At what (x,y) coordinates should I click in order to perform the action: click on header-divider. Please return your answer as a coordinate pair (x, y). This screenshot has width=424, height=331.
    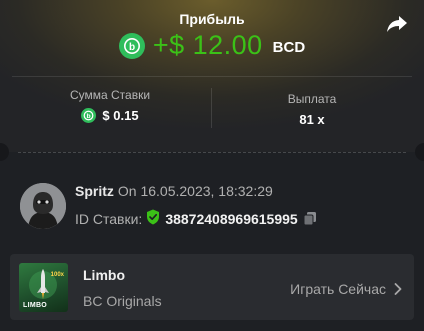
    Looking at the image, I should click on (212, 76).